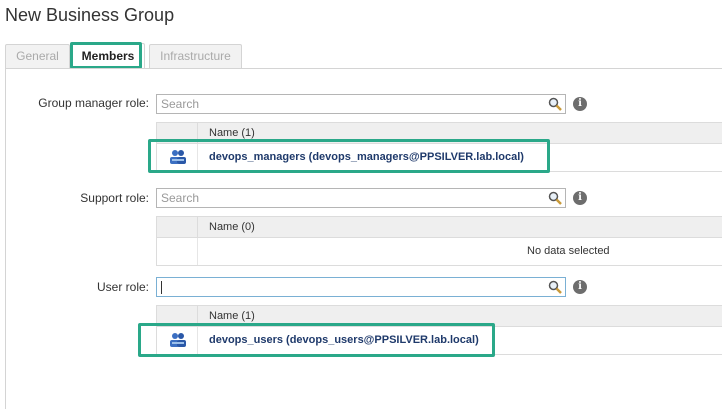 Image resolution: width=722 pixels, height=409 pixels. Describe the element at coordinates (580, 198) in the screenshot. I see `support-info-icon: i` at that location.